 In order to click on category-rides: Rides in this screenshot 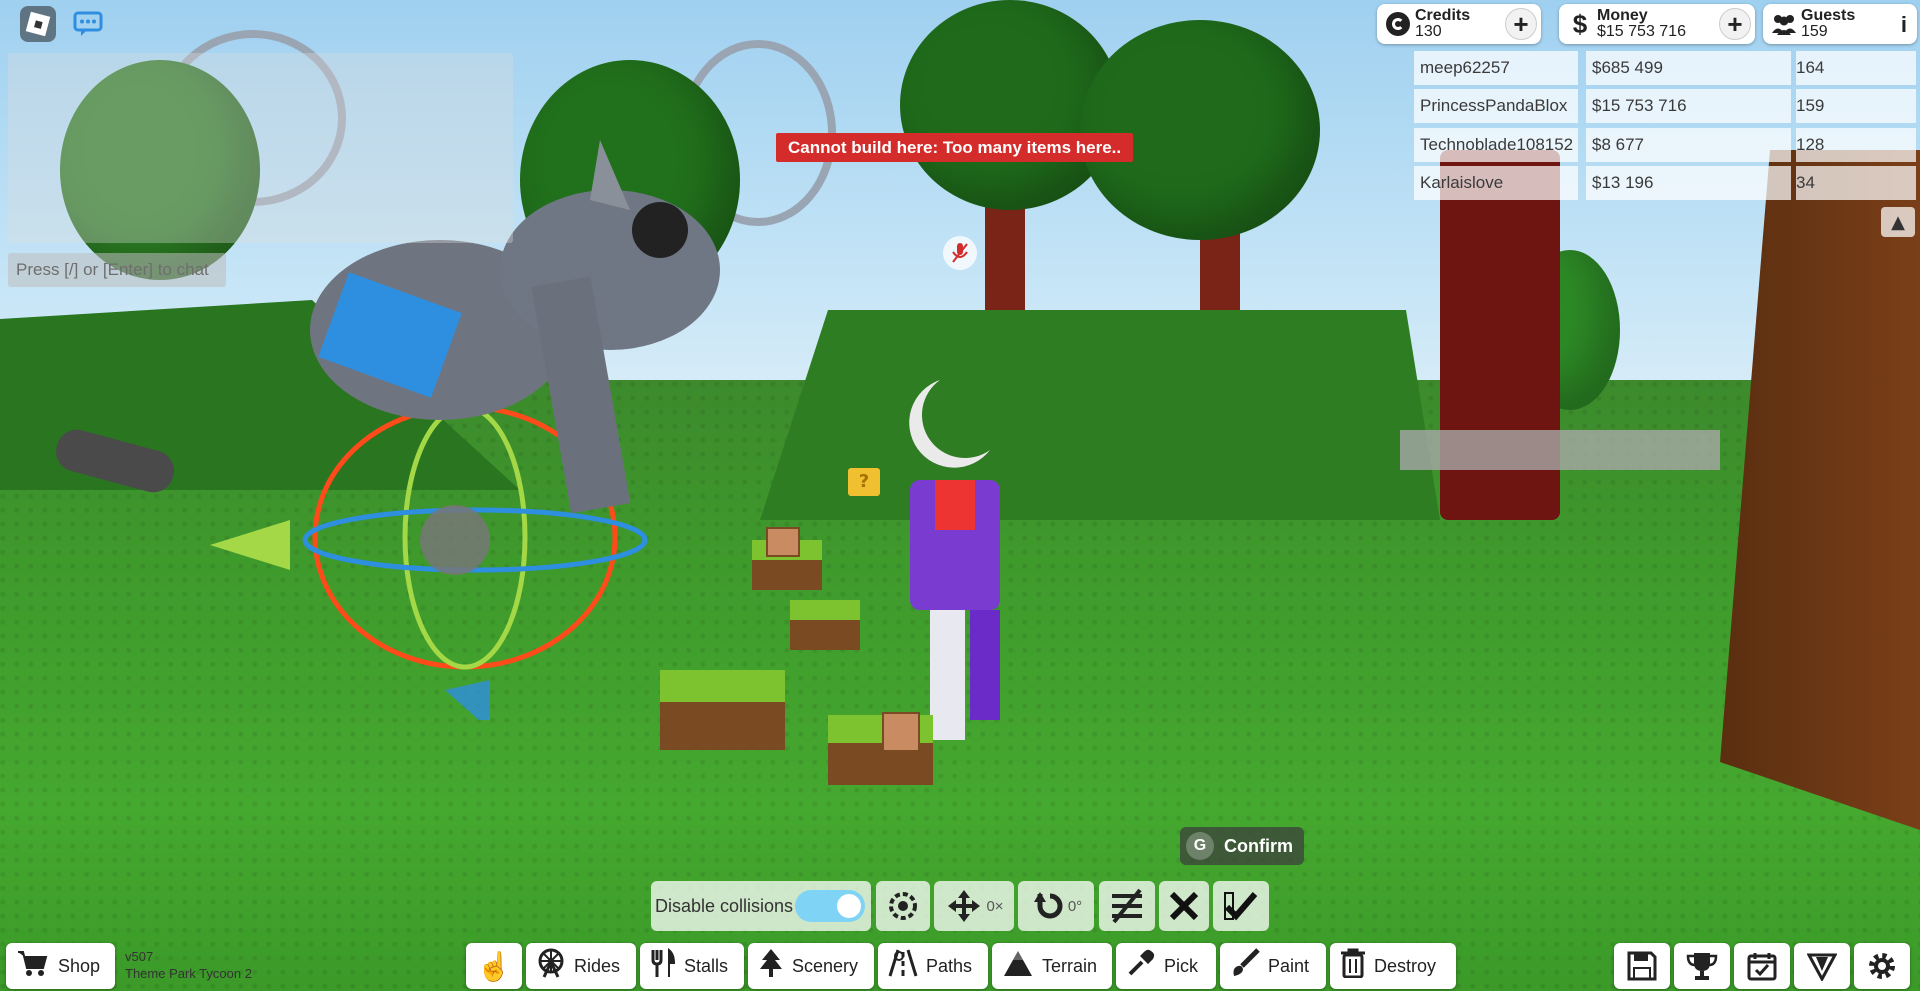, I will do `click(581, 966)`.